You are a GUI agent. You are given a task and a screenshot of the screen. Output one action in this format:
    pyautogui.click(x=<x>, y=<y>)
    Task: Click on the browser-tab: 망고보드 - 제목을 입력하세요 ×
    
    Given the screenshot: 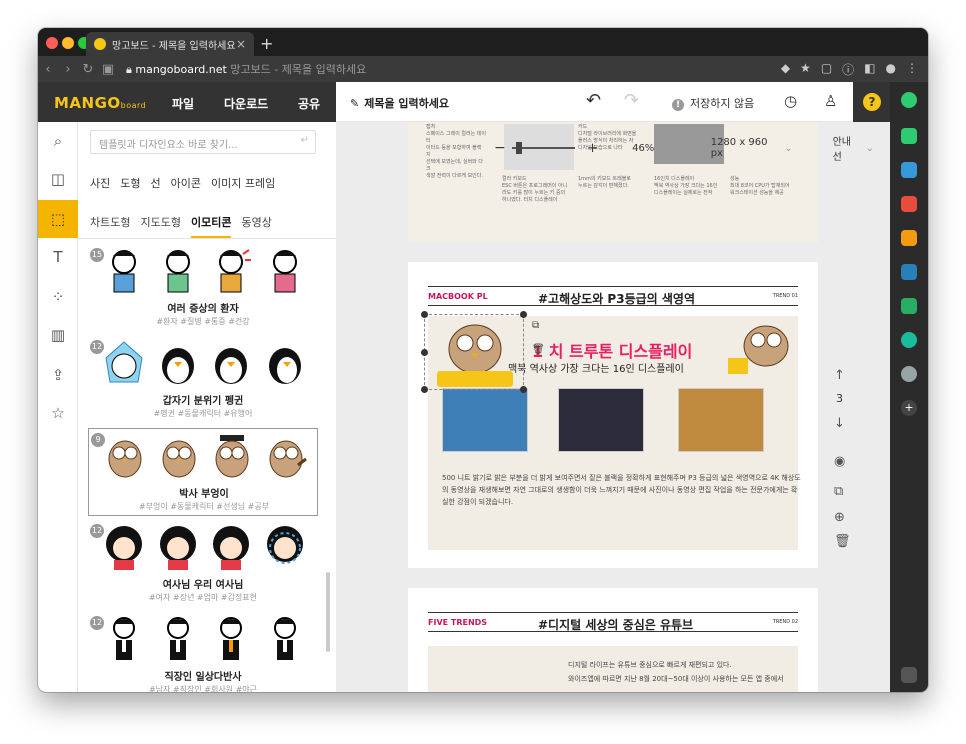 What is the action you would take?
    pyautogui.click(x=170, y=44)
    